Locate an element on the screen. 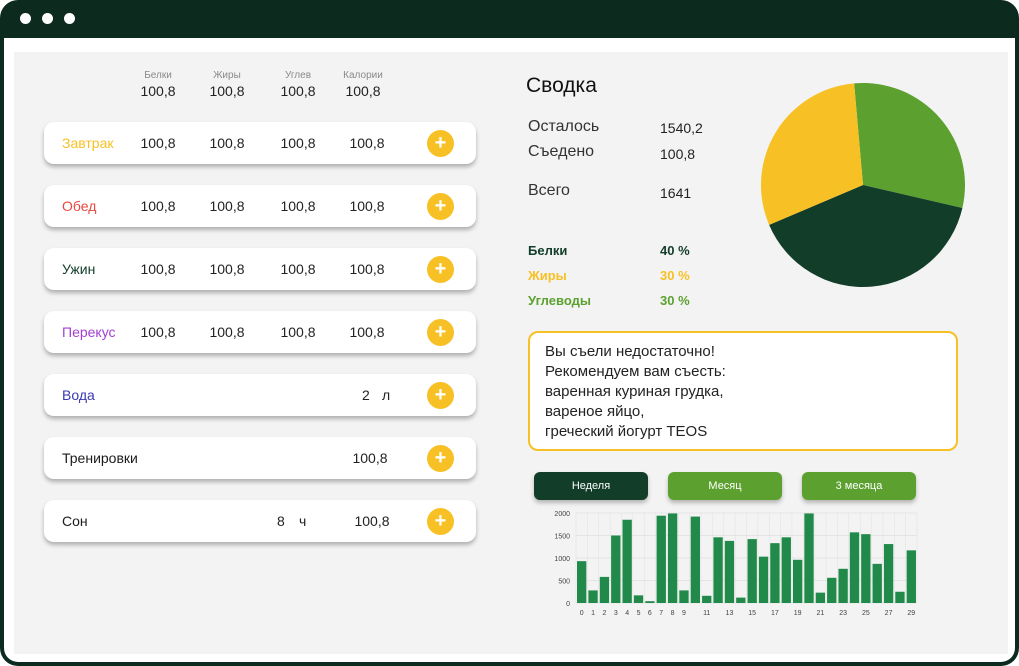 This screenshot has width=1019, height=666. meal-calories: 100,8 is located at coordinates (367, 269).